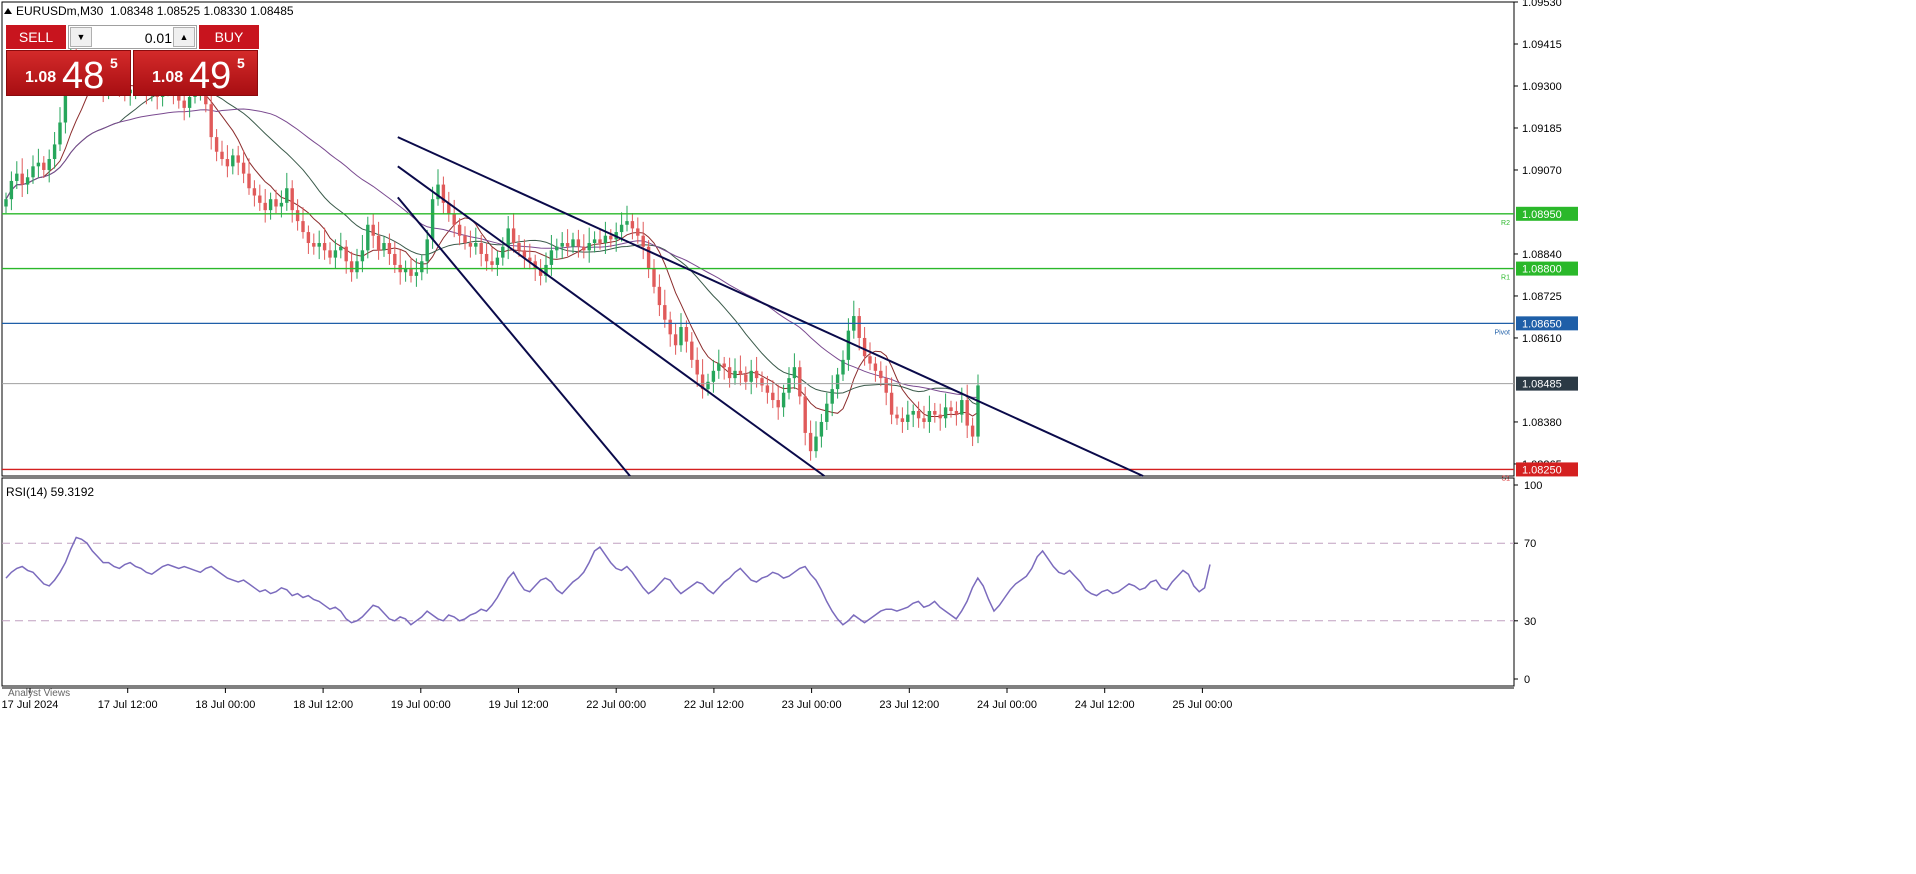  Describe the element at coordinates (202, 11) in the screenshot. I see `ohlc-values: 1.08348 1.08525 1.08330 1.08485` at that location.